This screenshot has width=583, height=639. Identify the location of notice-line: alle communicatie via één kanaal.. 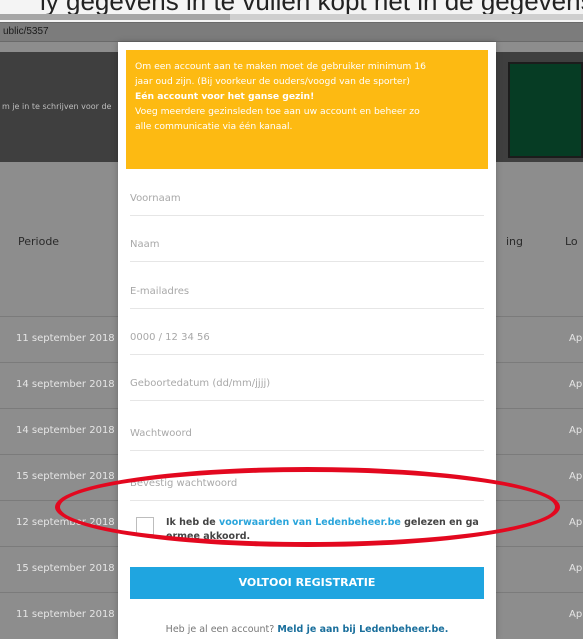
(214, 126).